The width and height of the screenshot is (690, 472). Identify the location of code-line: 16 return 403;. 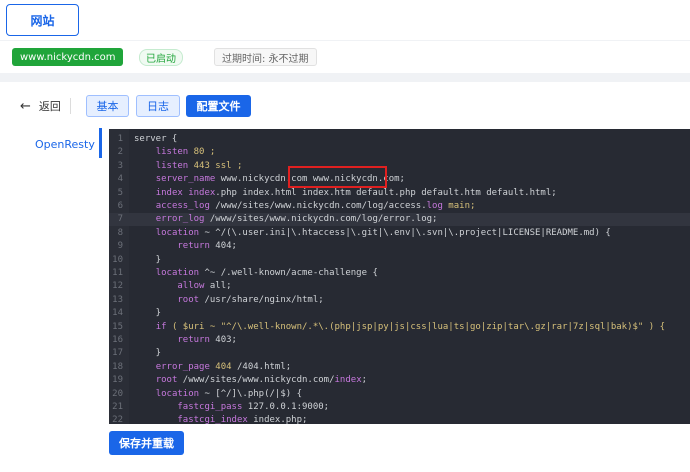
(399, 340).